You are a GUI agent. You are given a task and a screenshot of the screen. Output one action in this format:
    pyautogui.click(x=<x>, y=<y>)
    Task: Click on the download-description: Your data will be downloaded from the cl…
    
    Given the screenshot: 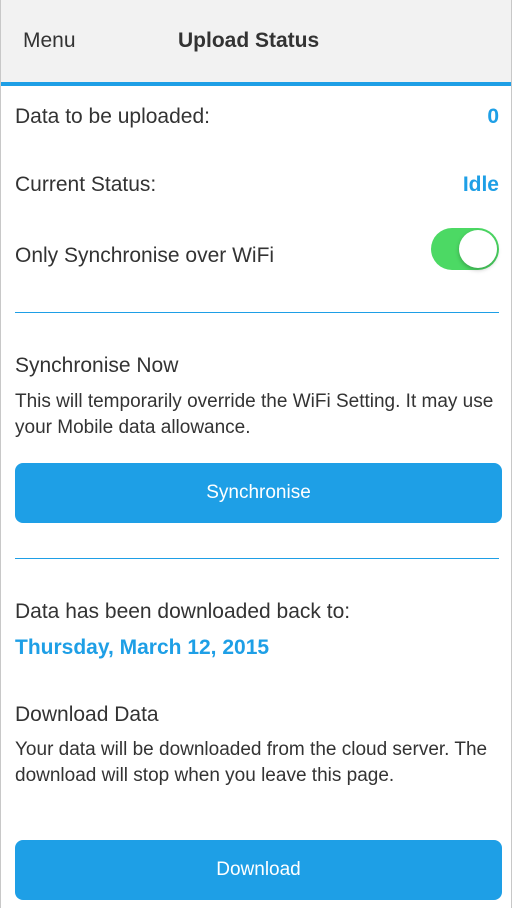 What is the action you would take?
    pyautogui.click(x=251, y=762)
    